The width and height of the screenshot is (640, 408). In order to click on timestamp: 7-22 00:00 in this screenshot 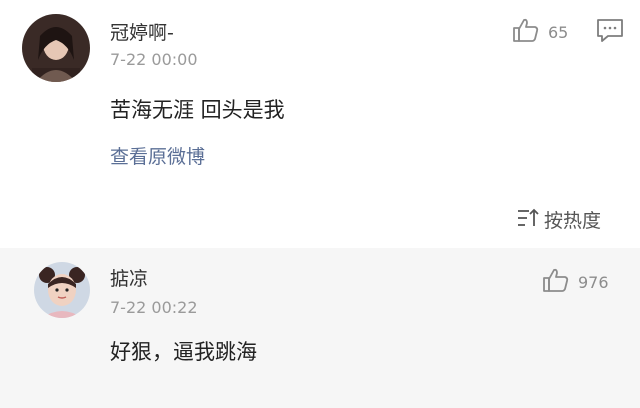, I will do `click(154, 59)`.